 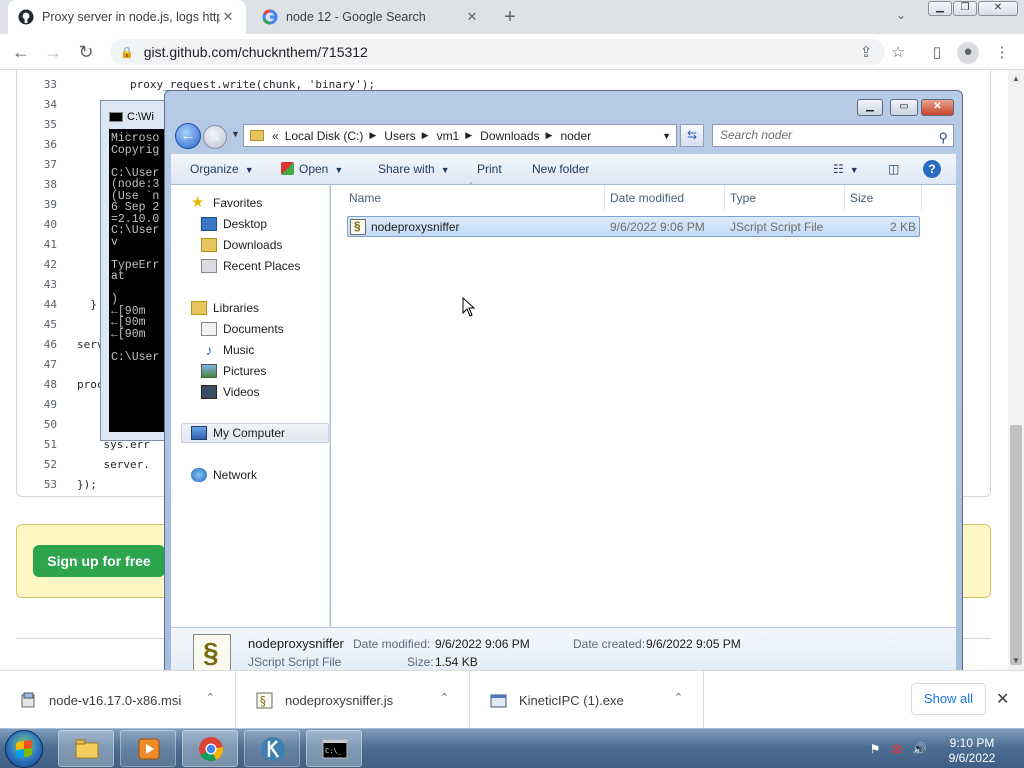 I want to click on tab-google-search: node 12 - Google Search ✕, so click(x=371, y=17).